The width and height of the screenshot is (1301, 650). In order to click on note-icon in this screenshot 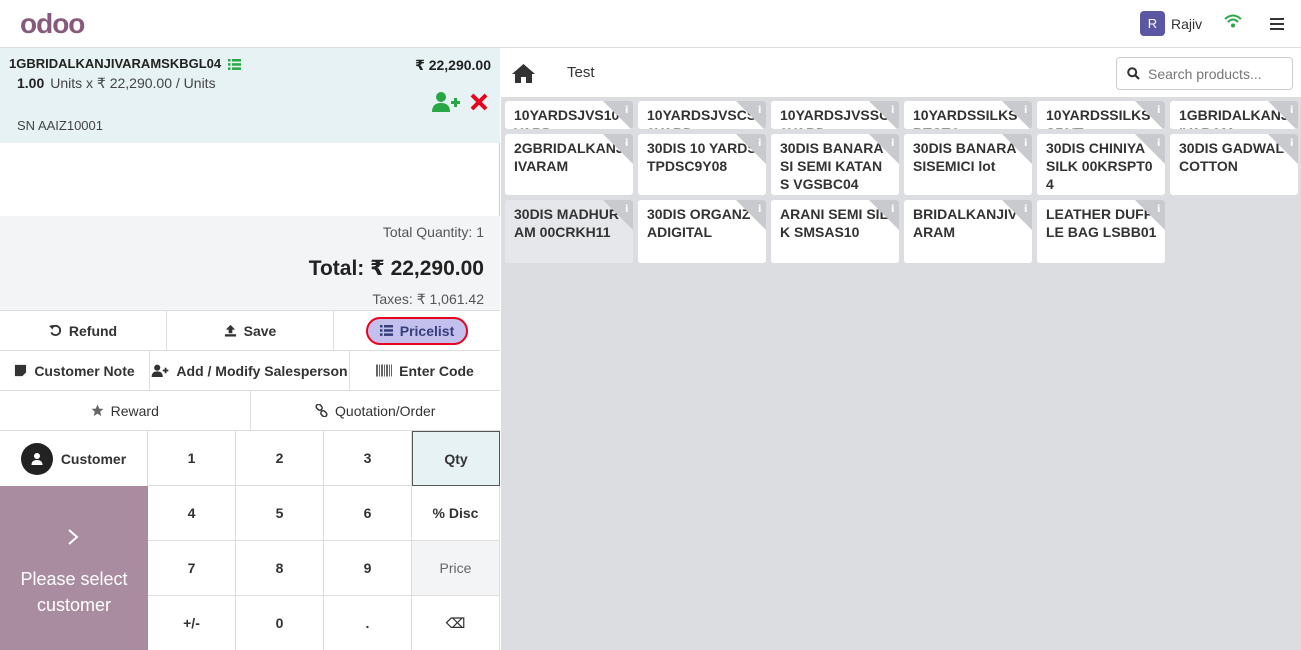, I will do `click(21, 370)`.